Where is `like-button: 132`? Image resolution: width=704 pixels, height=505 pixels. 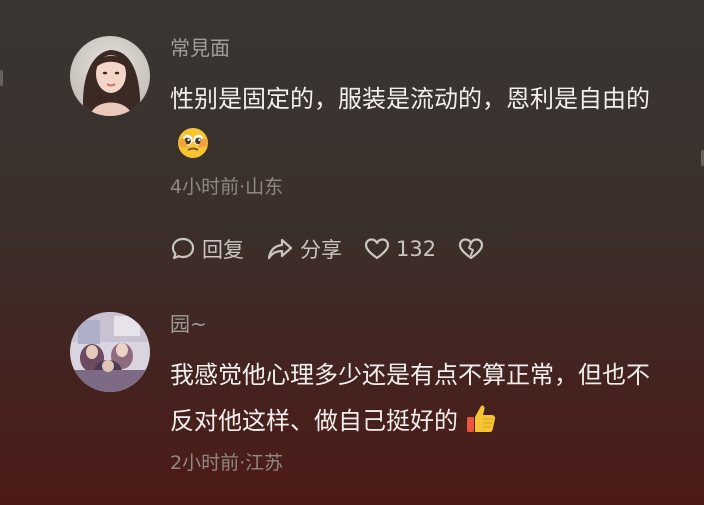 like-button: 132 is located at coordinates (400, 249).